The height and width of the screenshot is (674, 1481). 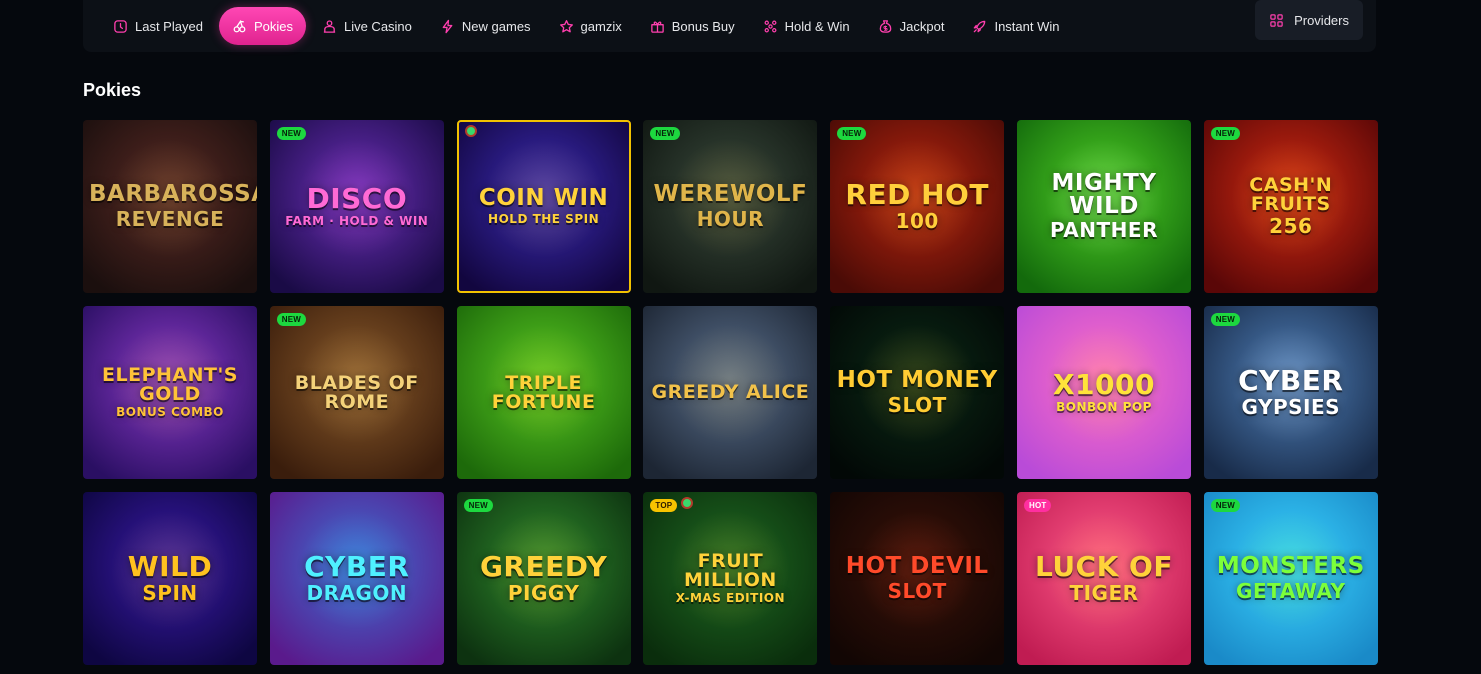 I want to click on game-tile: NEW Blades of Rome, so click(x=356, y=392).